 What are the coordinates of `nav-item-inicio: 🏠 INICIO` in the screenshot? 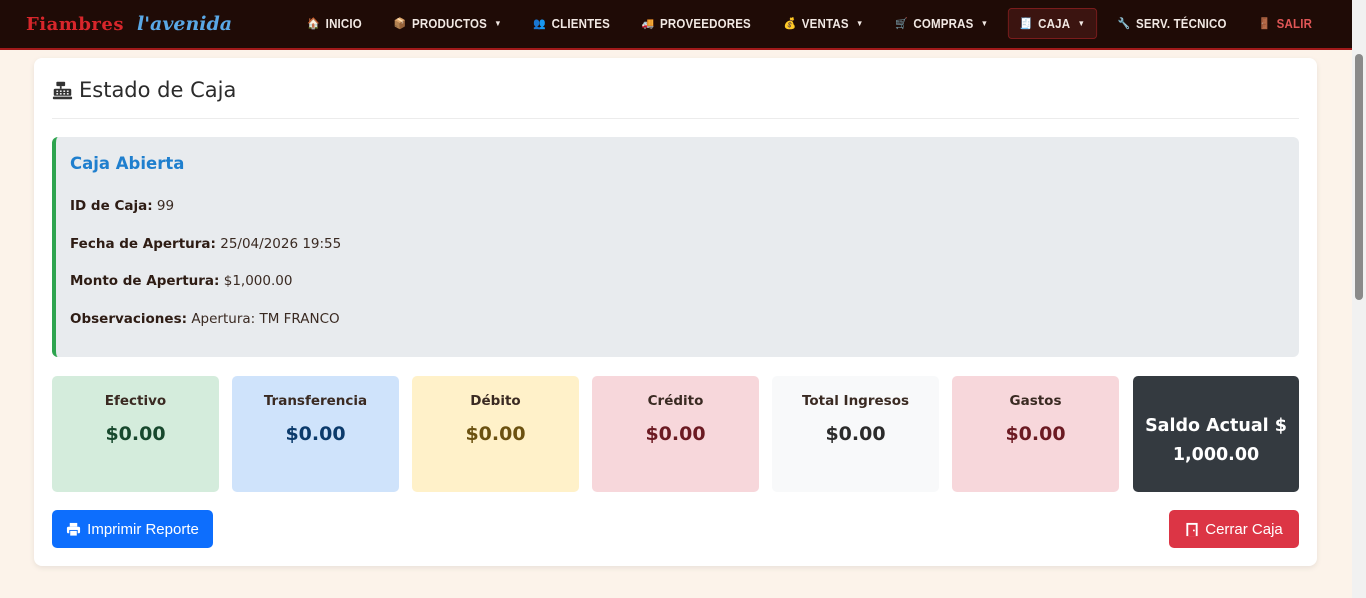 It's located at (335, 23).